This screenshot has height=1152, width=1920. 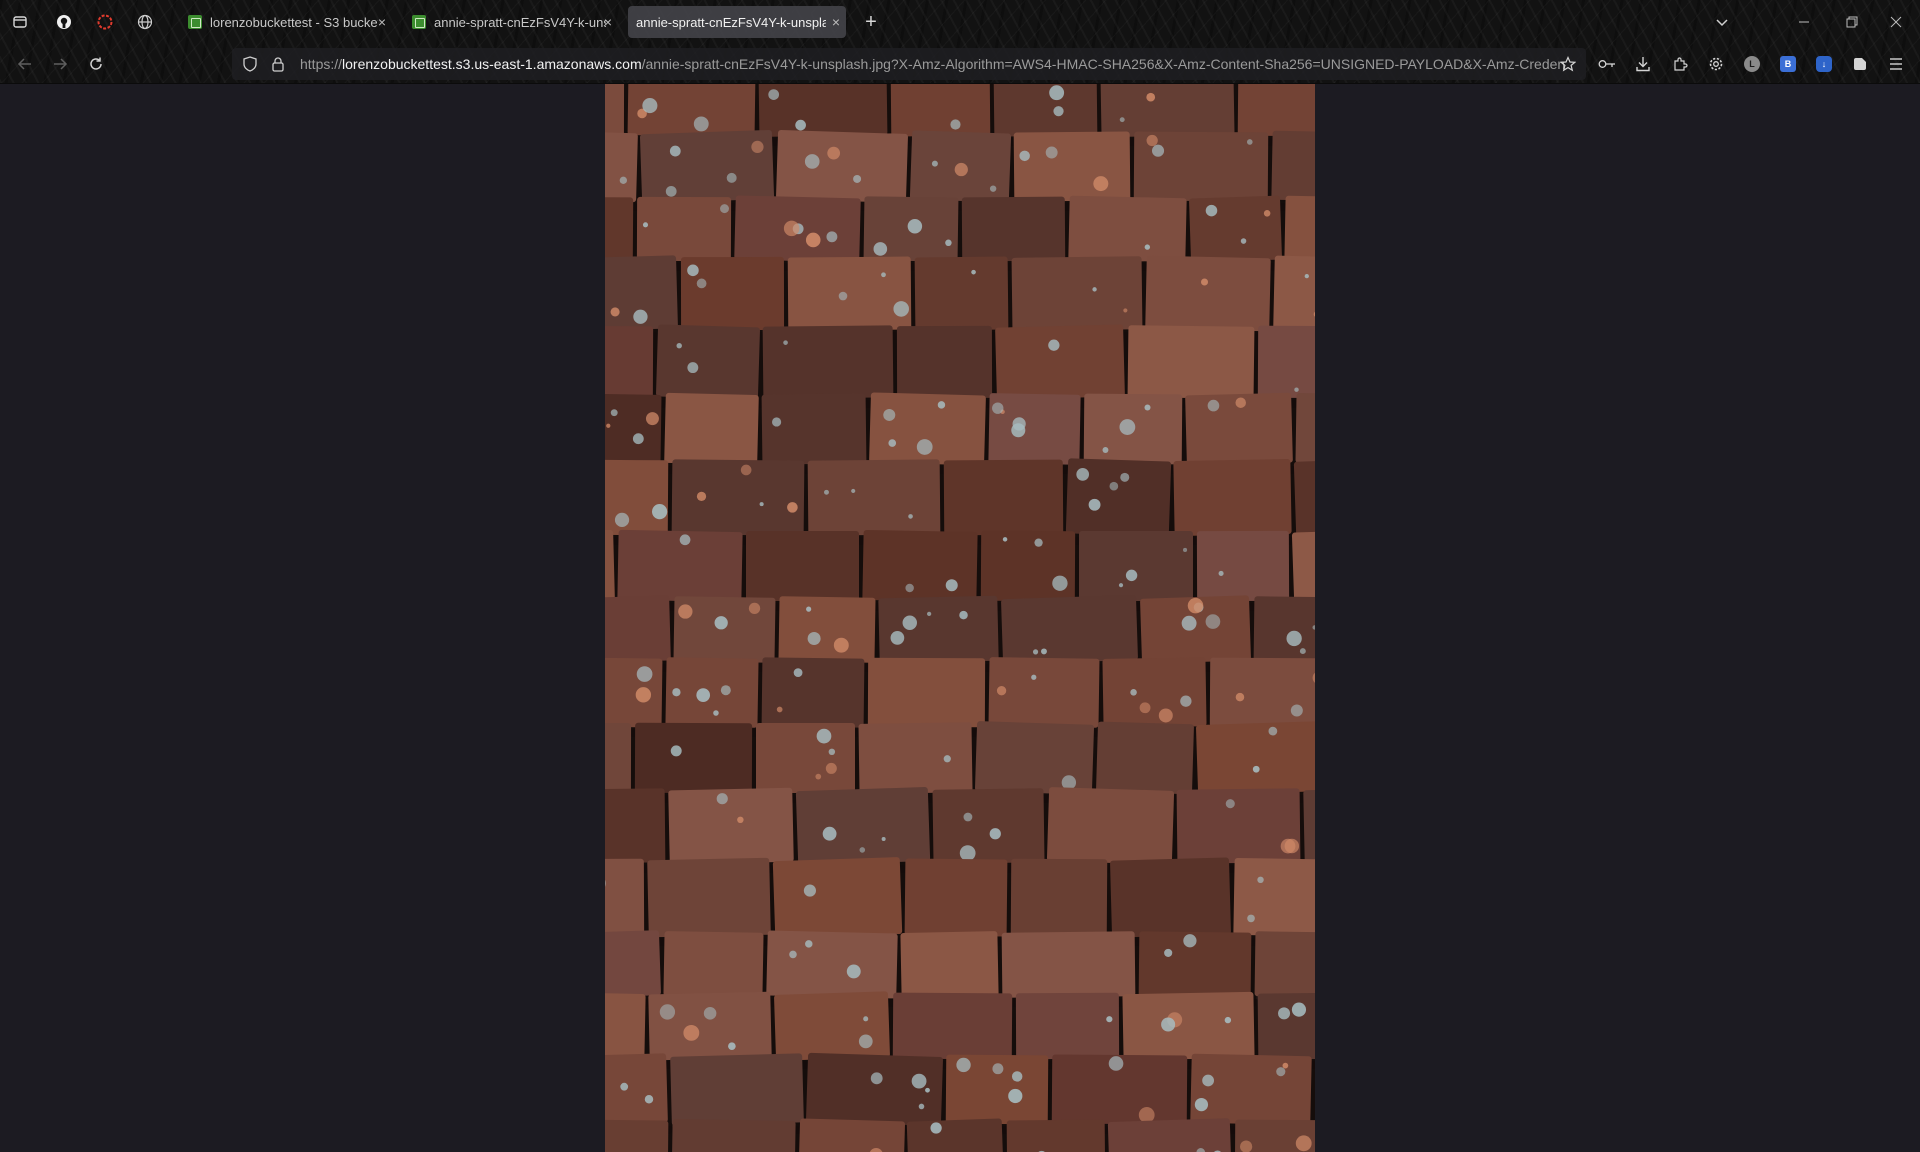 What do you see at coordinates (250, 64) in the screenshot?
I see `shield-icon` at bounding box center [250, 64].